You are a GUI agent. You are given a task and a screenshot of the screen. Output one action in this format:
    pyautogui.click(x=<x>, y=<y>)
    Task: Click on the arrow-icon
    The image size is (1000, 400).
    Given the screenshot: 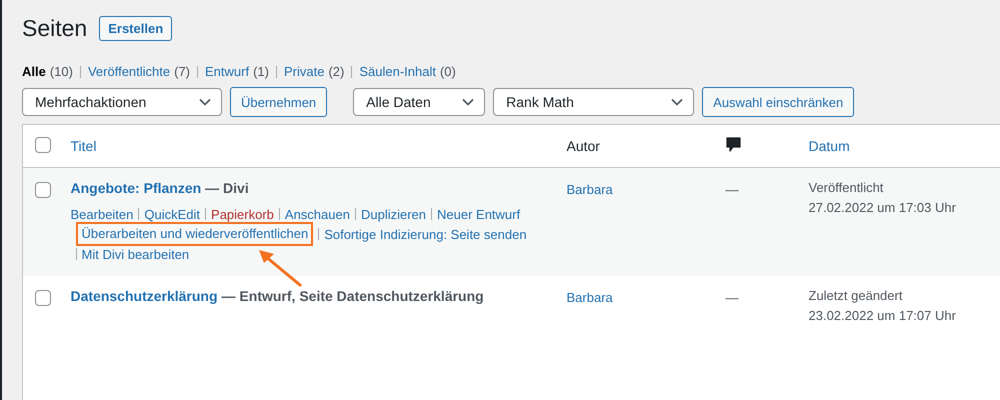 What is the action you would take?
    pyautogui.click(x=279, y=268)
    